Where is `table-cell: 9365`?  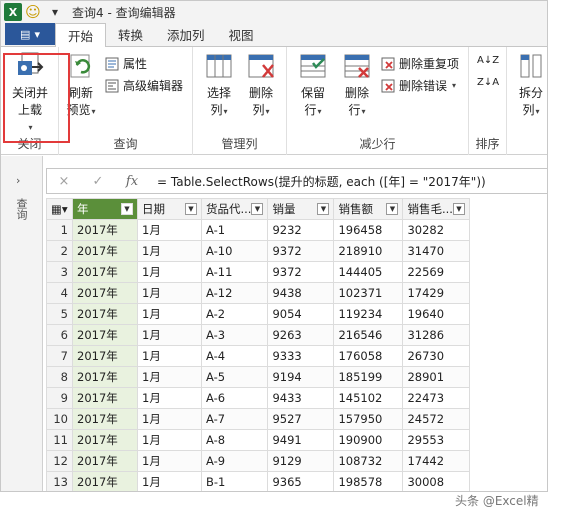 table-cell: 9365 is located at coordinates (301, 481).